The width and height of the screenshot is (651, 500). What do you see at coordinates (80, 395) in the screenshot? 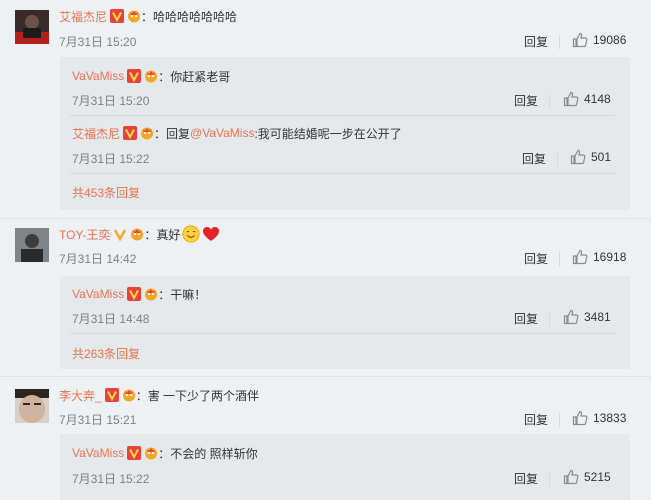
I see `comment-username: 李大奔_` at bounding box center [80, 395].